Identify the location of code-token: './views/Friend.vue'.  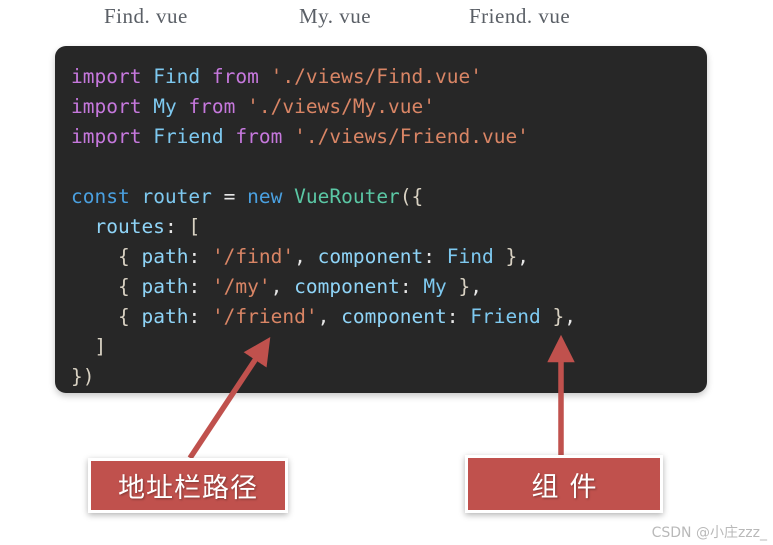
(411, 136).